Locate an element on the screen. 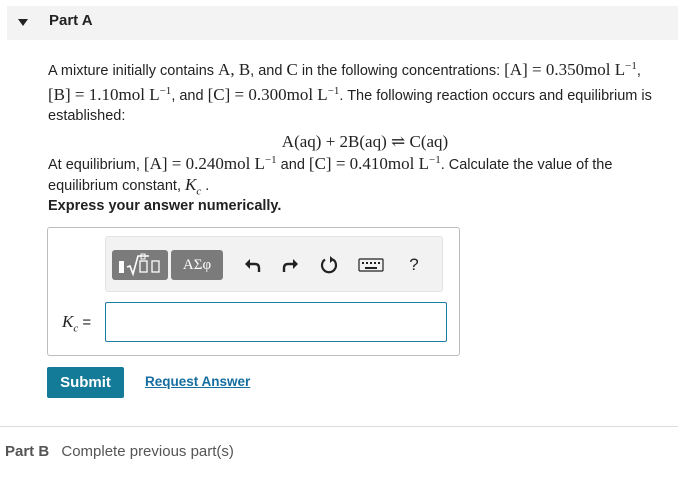  keyboard-button is located at coordinates (371, 265).